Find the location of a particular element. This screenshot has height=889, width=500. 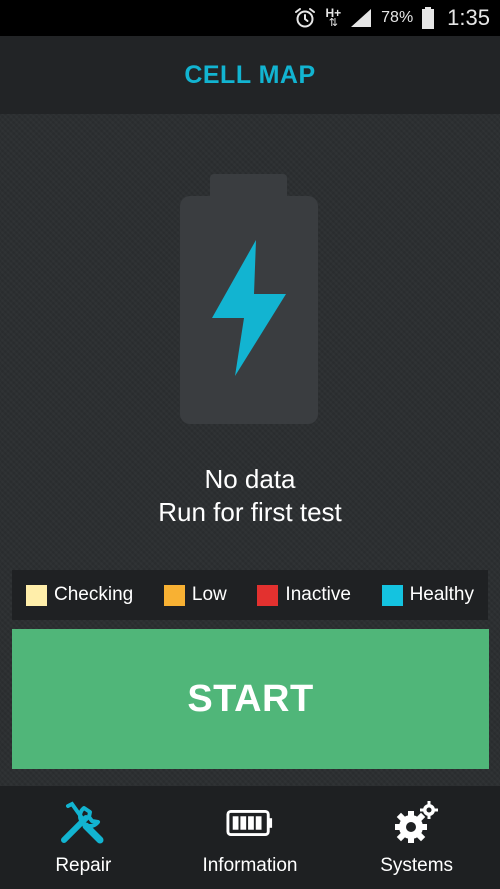

page-title: CELL MAP is located at coordinates (250, 74).